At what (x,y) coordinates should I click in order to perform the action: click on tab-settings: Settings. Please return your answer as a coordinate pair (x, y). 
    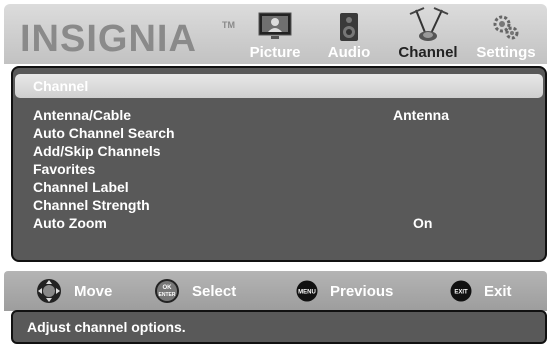
    Looking at the image, I should click on (506, 36).